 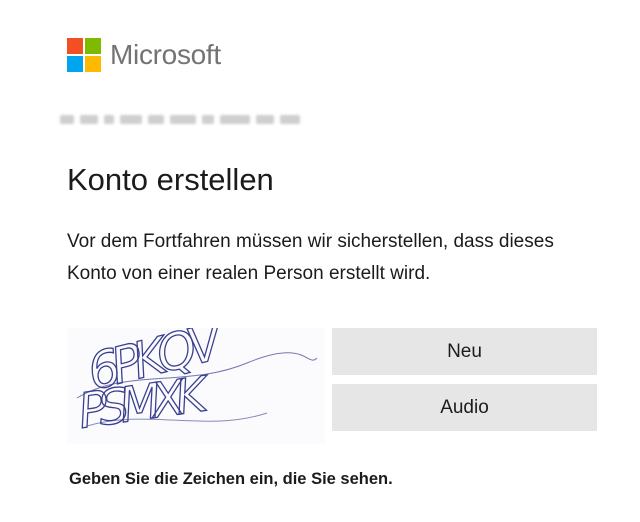 What do you see at coordinates (75, 64) in the screenshot?
I see `logo-square-blue` at bounding box center [75, 64].